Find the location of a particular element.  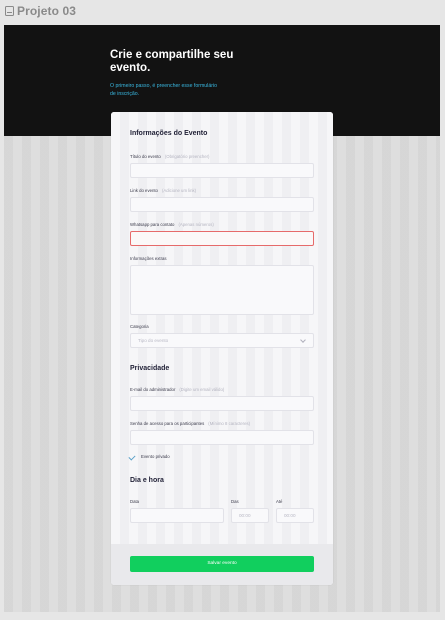

to-label: Até is located at coordinates (279, 501).